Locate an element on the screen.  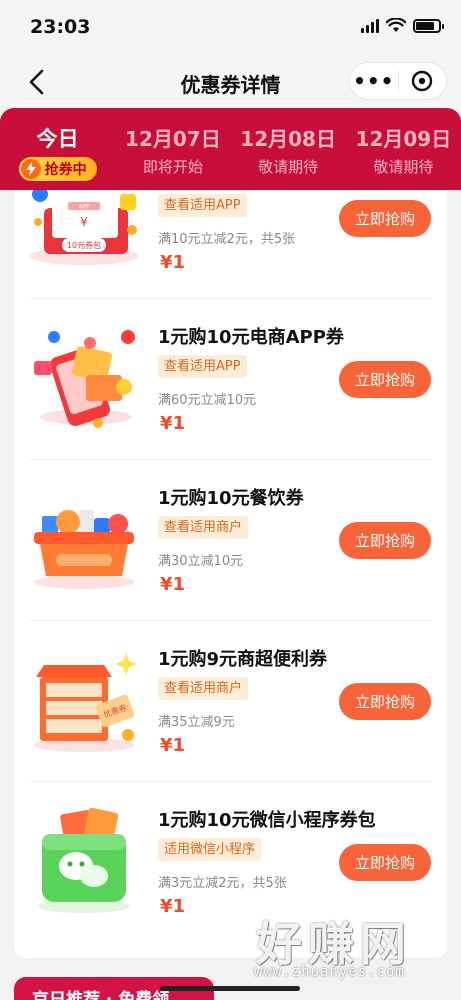
tab-dec-07: 12月07日 即将开始 is located at coordinates (172, 149).